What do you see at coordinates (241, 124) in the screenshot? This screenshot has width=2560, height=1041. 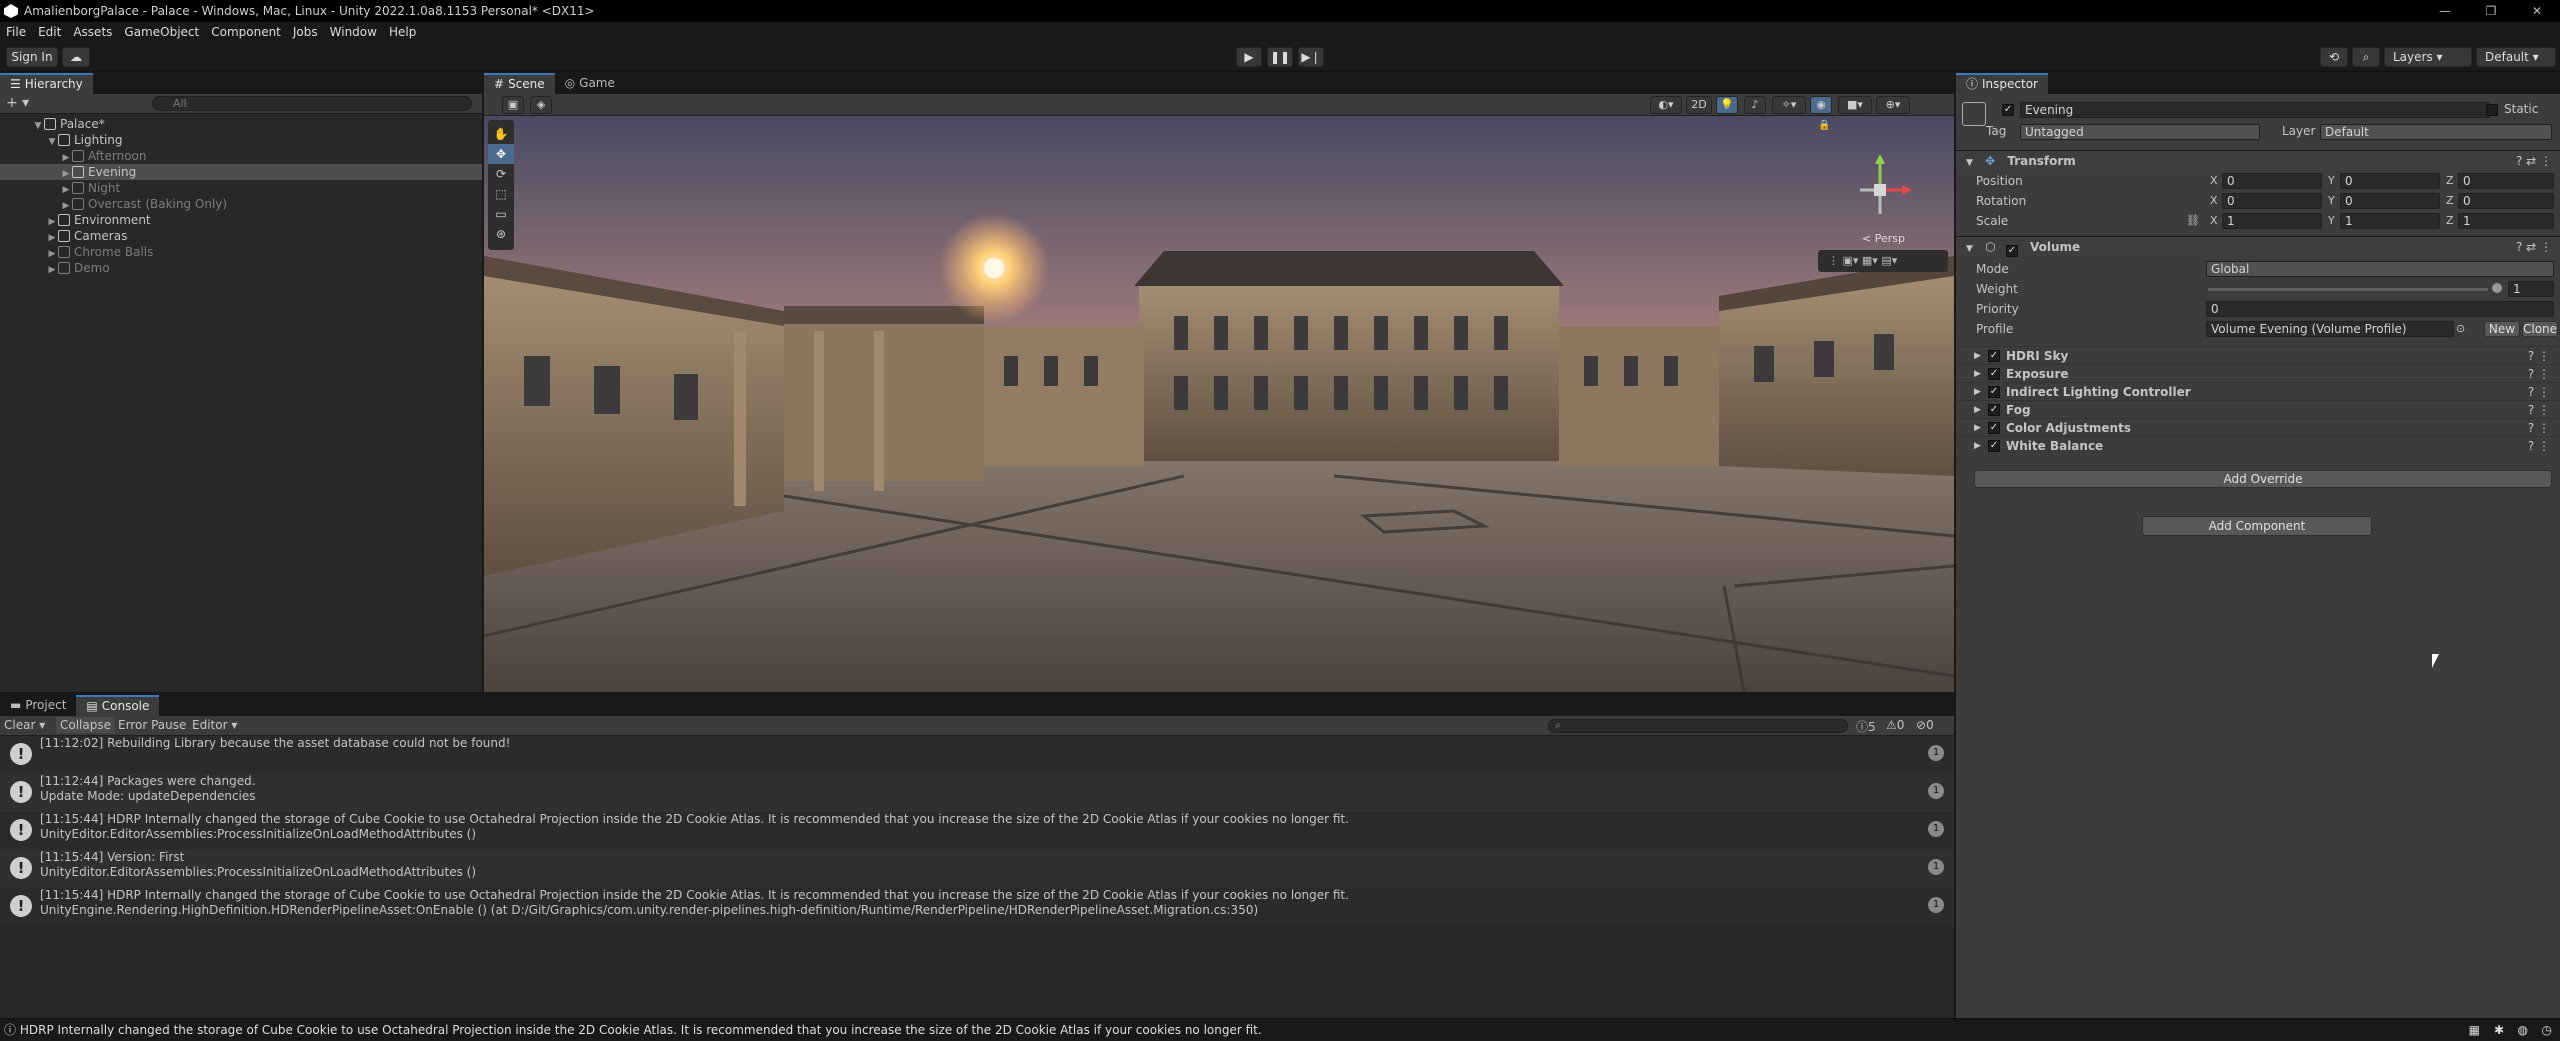 I see `tree-row-palace: ▼ Palace*` at bounding box center [241, 124].